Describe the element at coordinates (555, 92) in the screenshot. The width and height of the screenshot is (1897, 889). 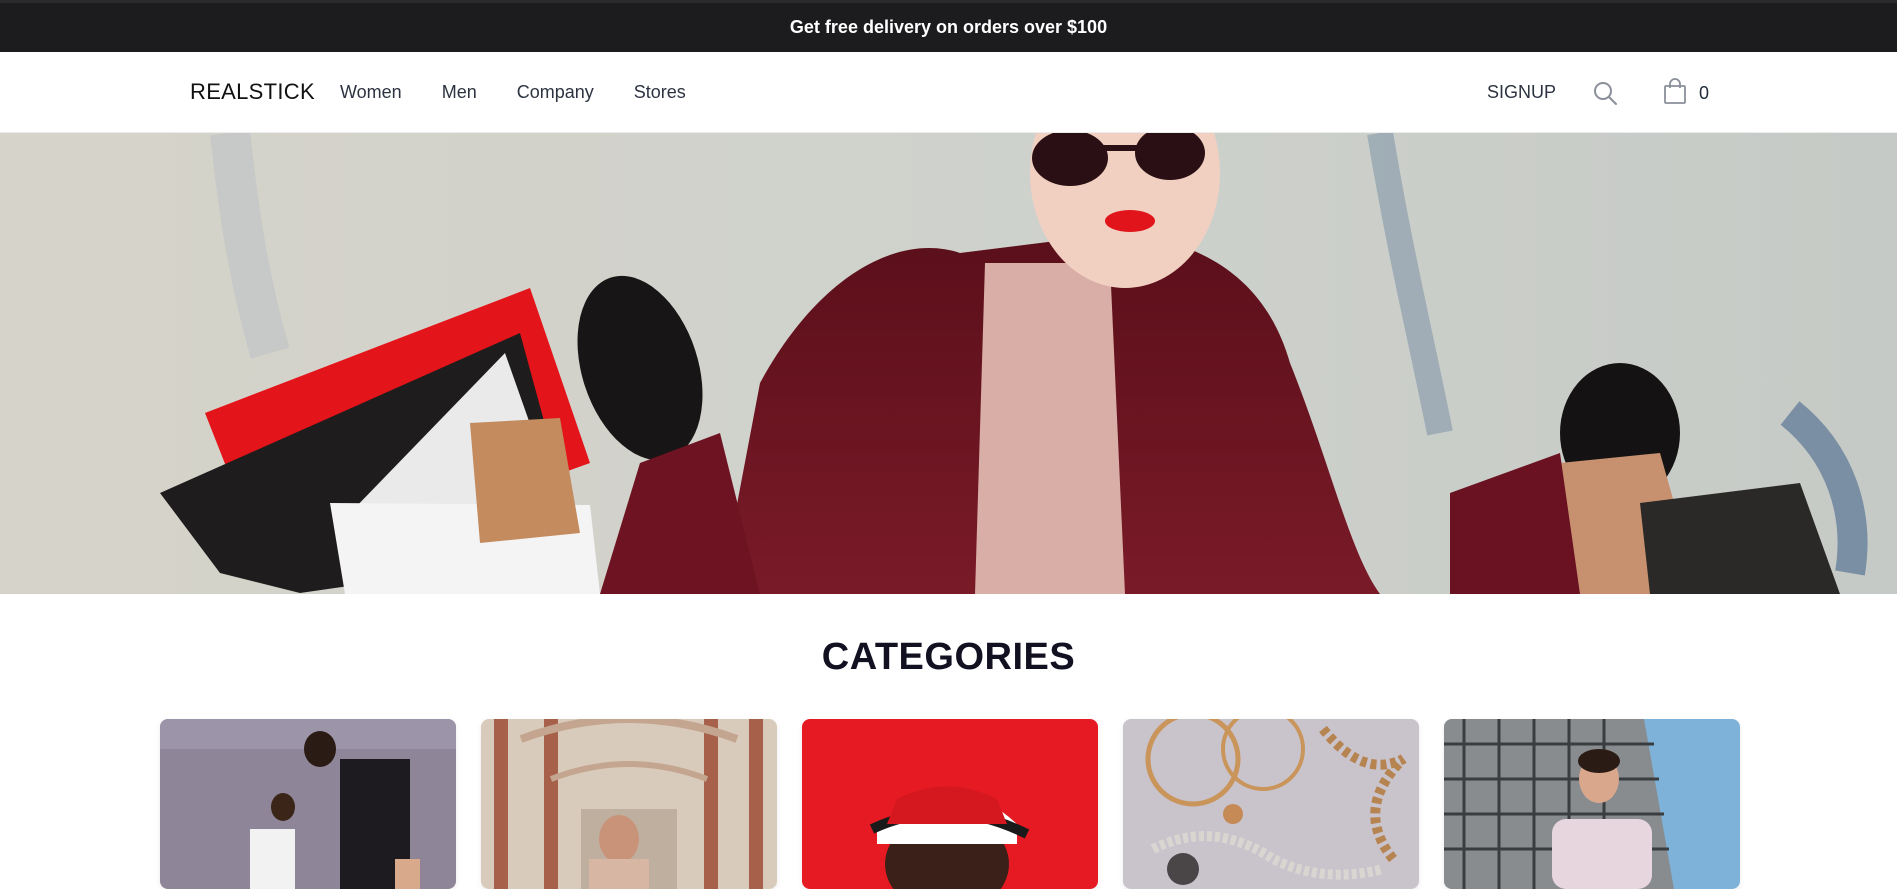
I see `menu-item-company: Company` at that location.